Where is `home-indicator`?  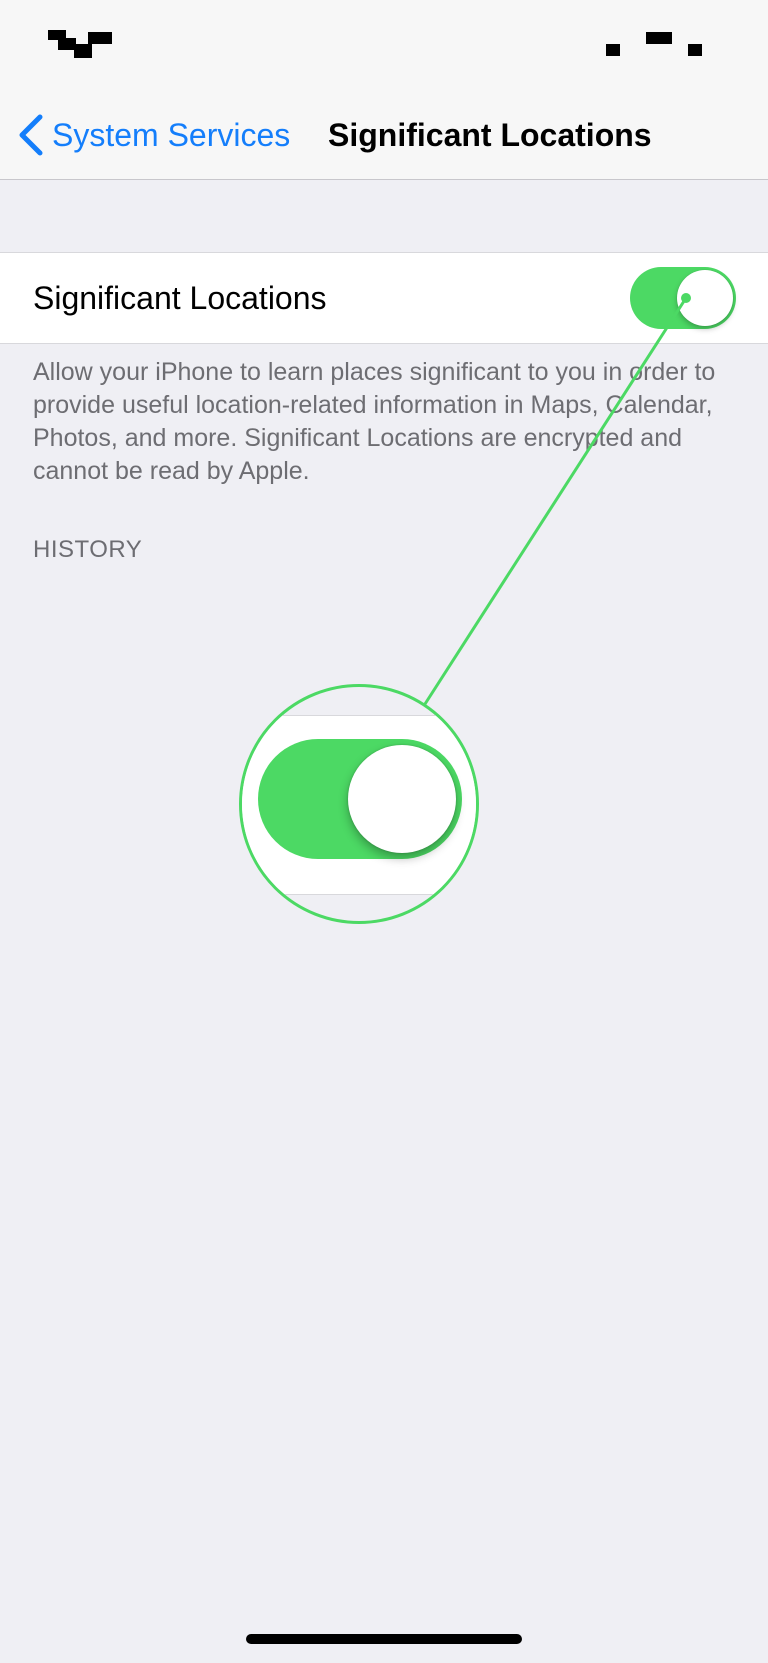
home-indicator is located at coordinates (384, 1639).